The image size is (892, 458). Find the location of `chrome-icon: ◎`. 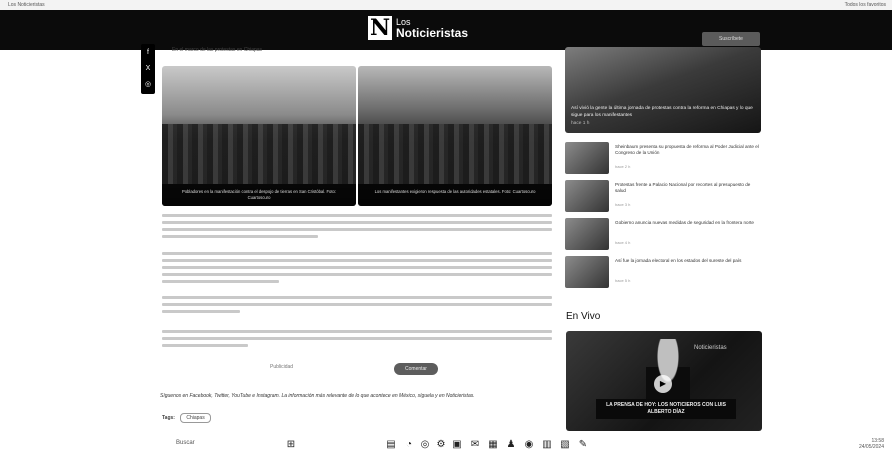

chrome-icon: ◎ is located at coordinates (425, 445).